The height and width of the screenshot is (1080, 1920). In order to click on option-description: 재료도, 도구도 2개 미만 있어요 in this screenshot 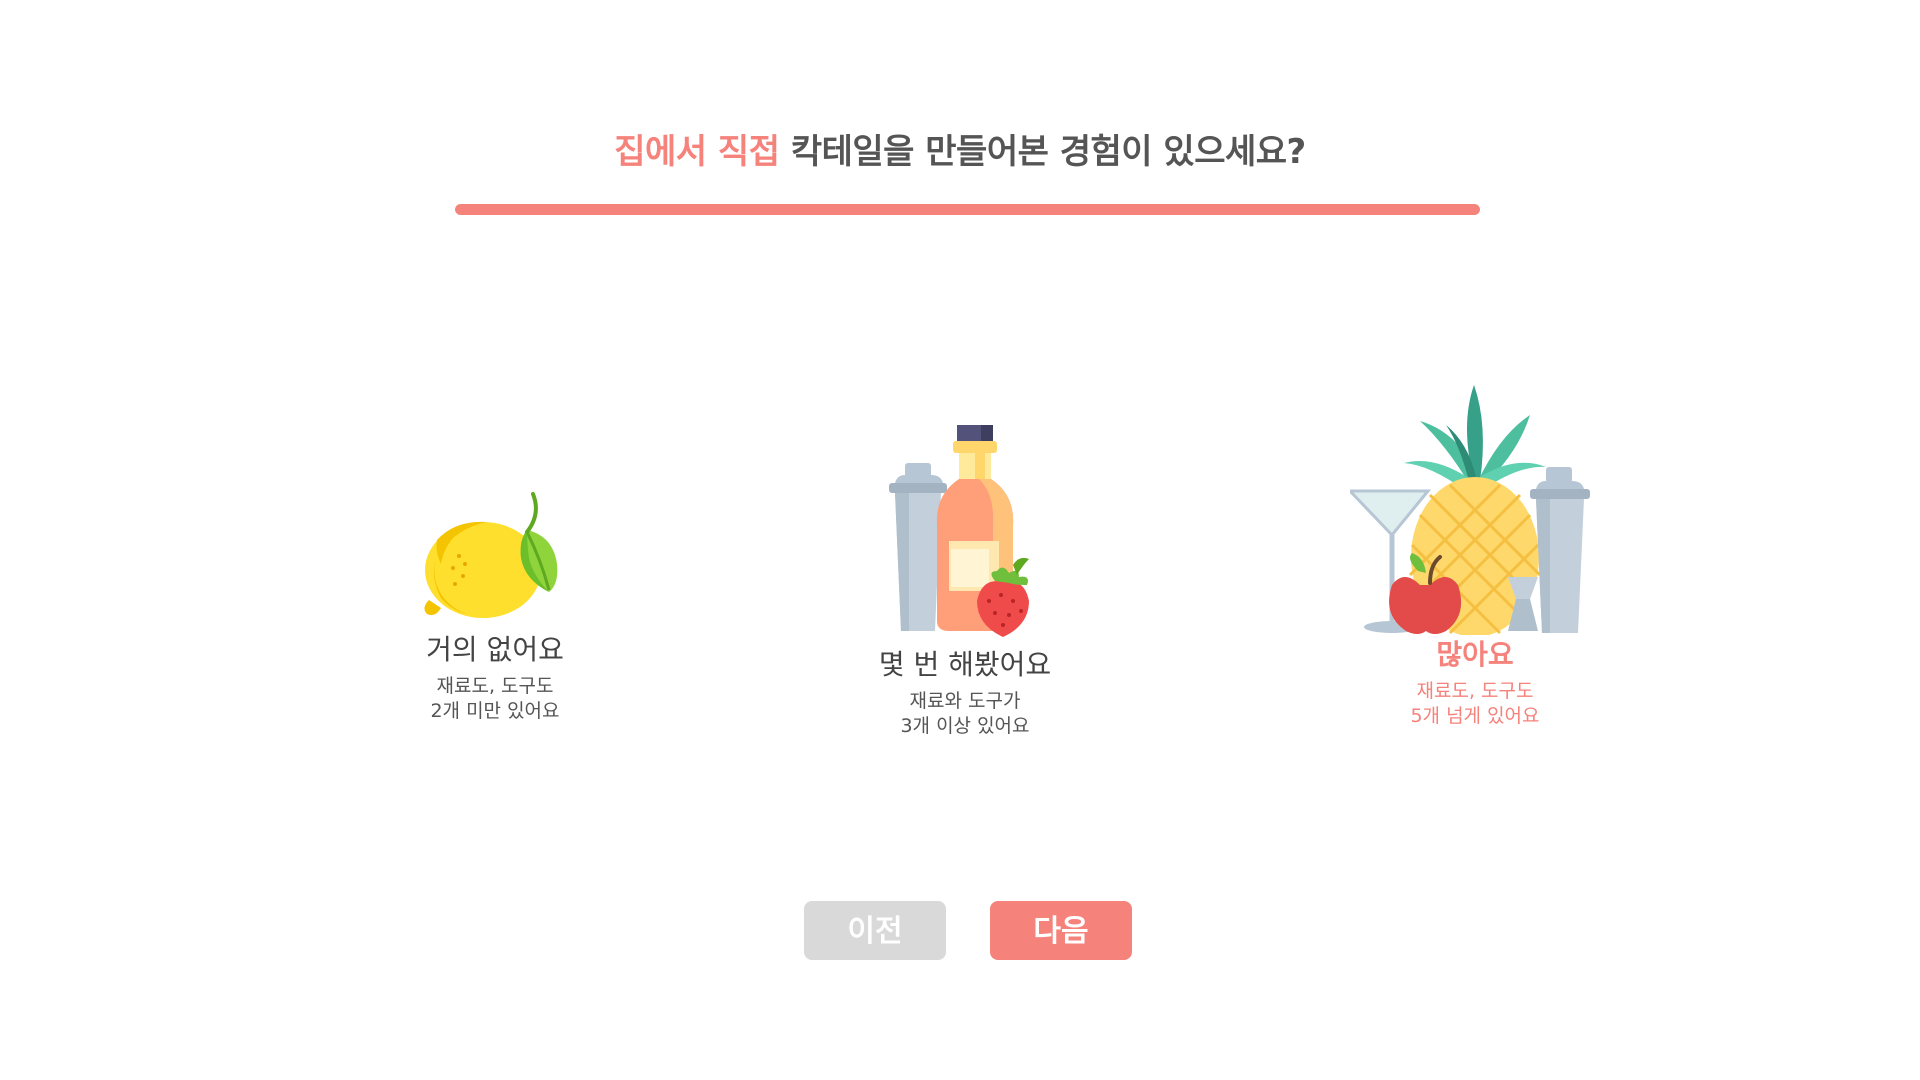, I will do `click(495, 699)`.